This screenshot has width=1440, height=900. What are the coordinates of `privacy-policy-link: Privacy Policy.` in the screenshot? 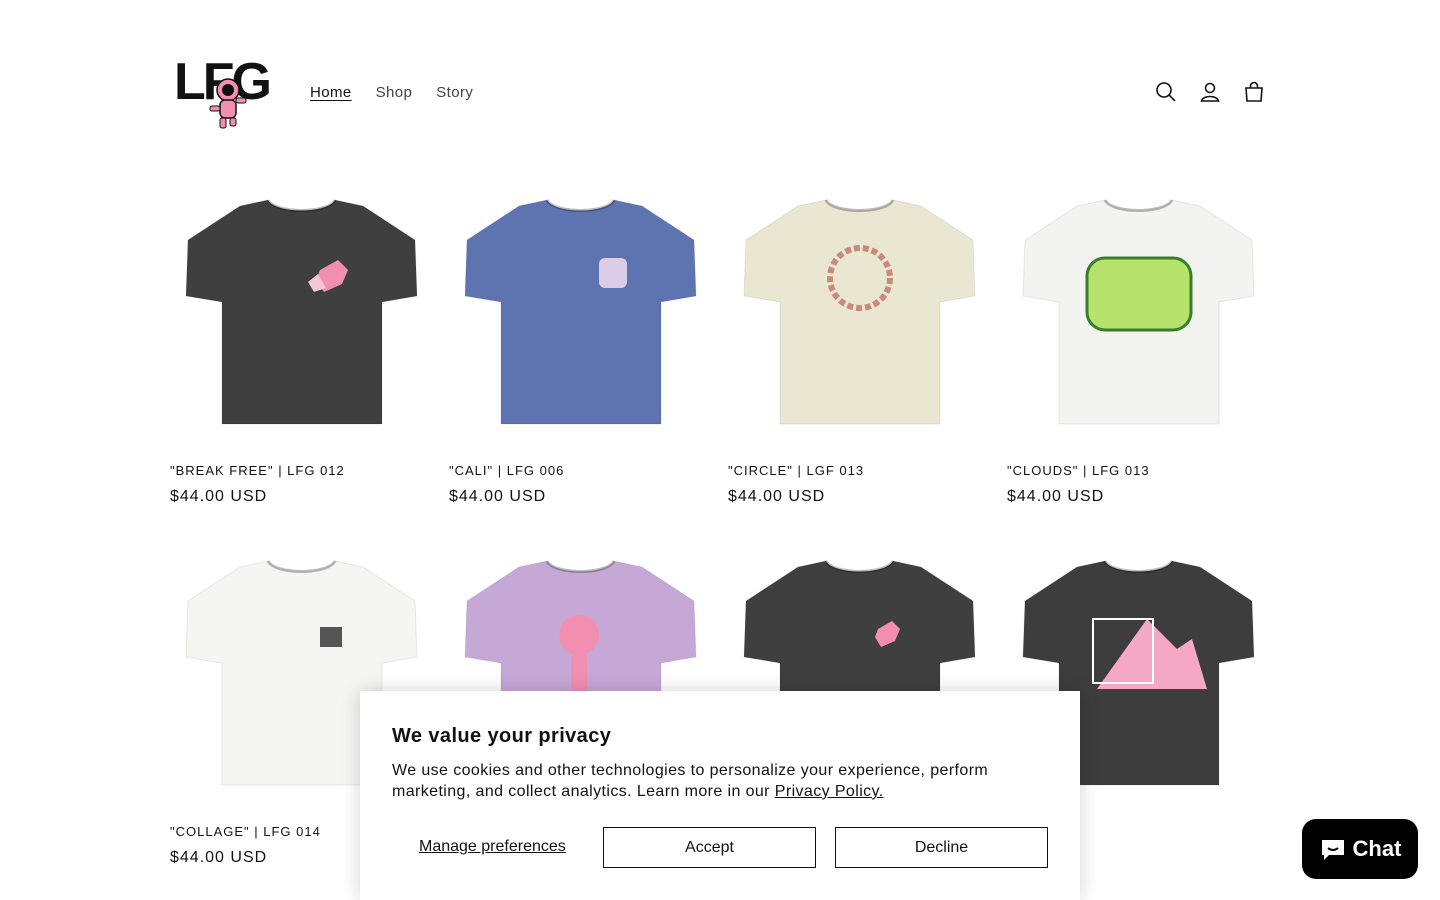 It's located at (829, 791).